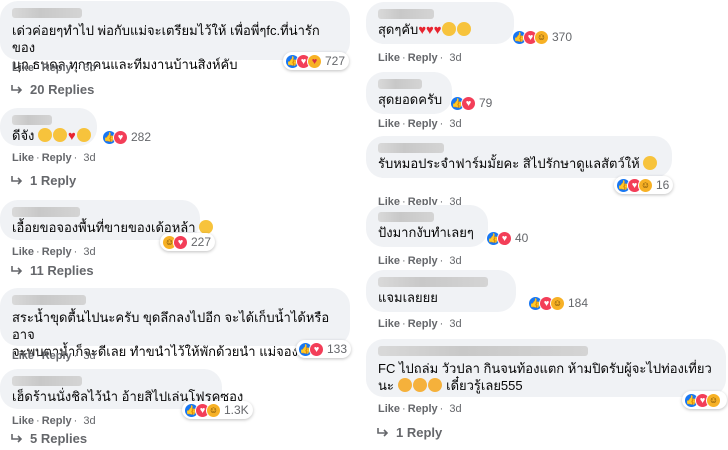 The width and height of the screenshot is (728, 450). Describe the element at coordinates (410, 99) in the screenshot. I see `comment-text: สุดยอดครับ` at that location.